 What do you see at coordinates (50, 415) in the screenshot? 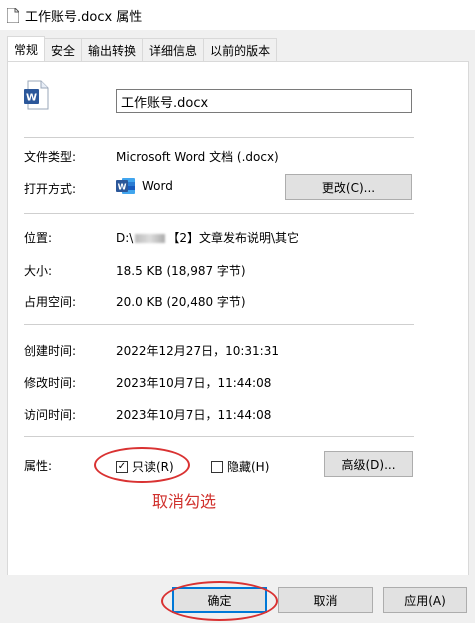
I see `accessed-label: 访问时间:` at bounding box center [50, 415].